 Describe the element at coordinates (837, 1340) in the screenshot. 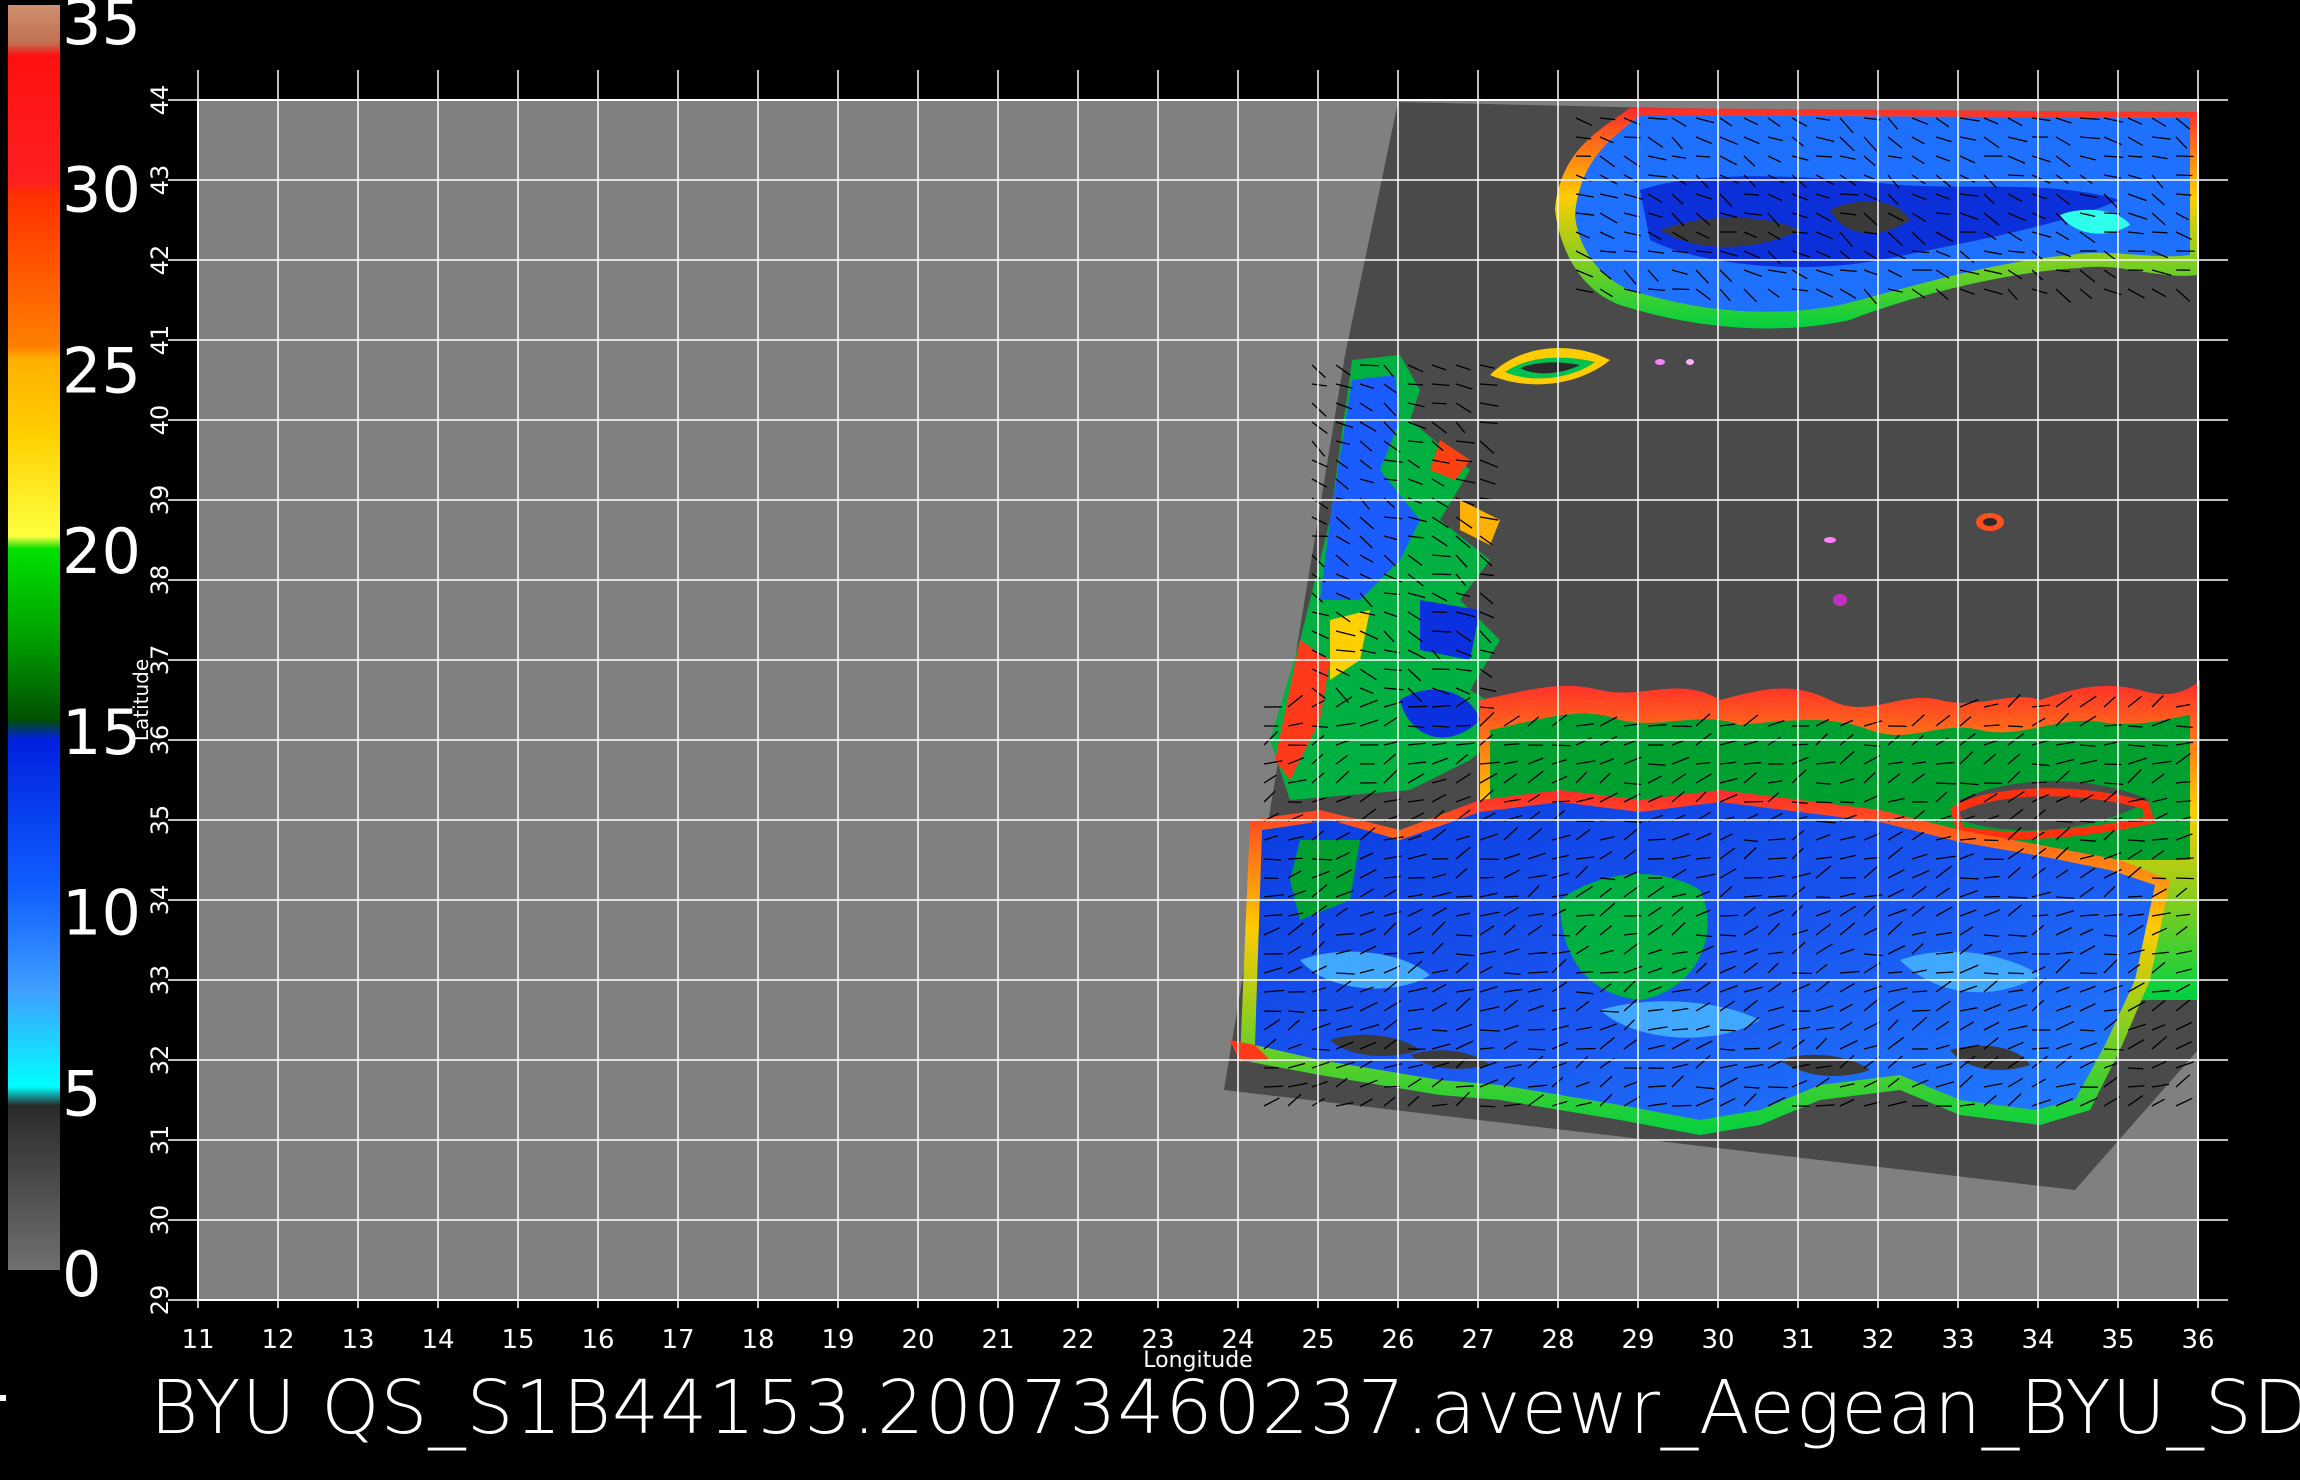

I see `longitude-tick-label: 19` at that location.